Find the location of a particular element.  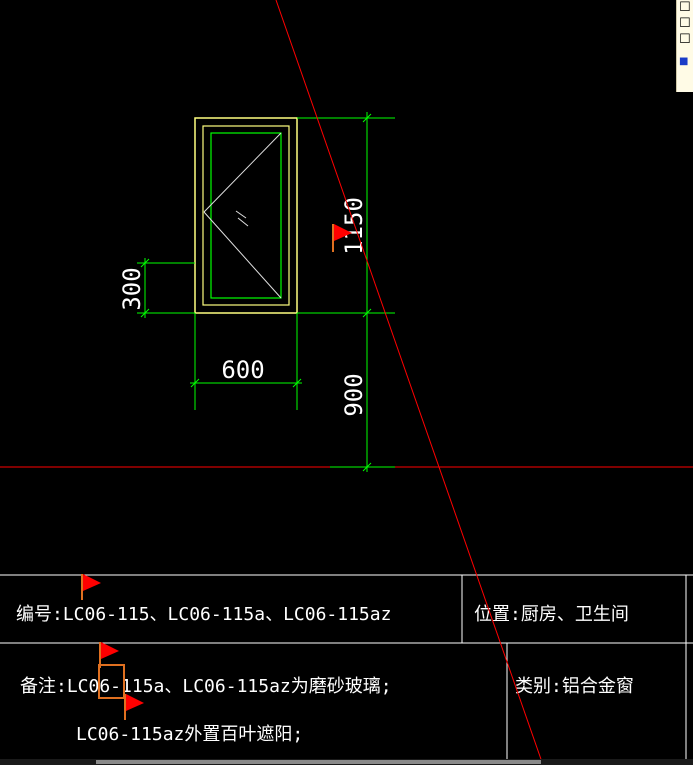

horizontal-scrollbar is located at coordinates (346, 762).